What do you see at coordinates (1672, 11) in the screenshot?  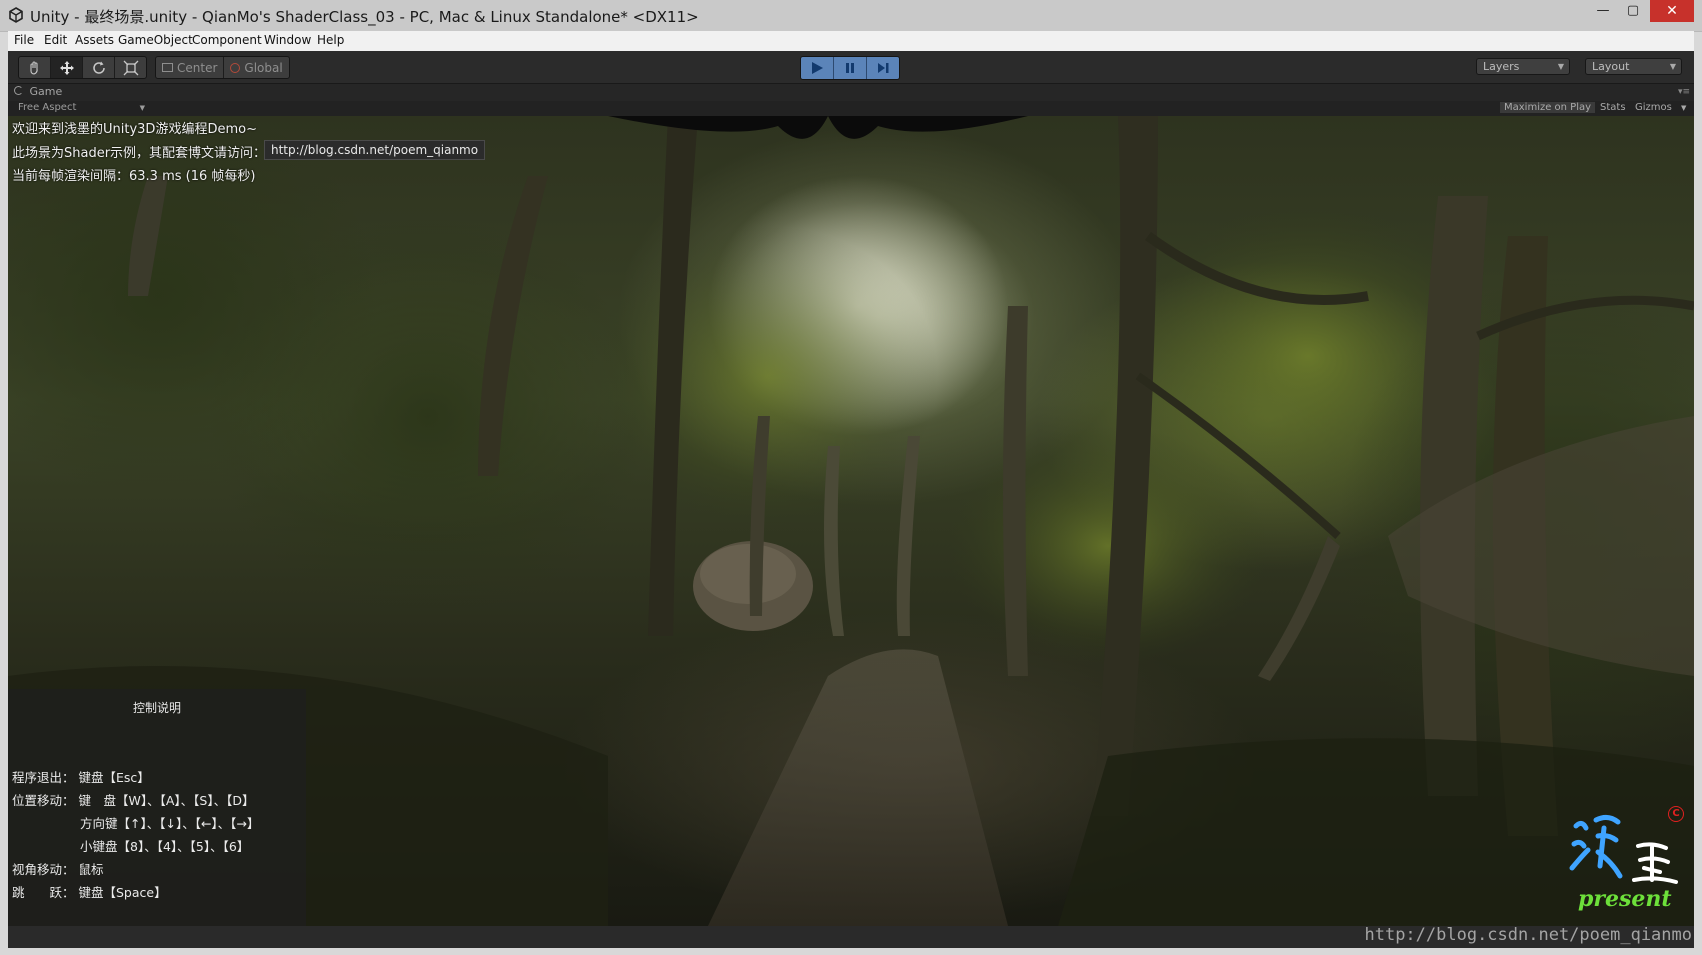 I see `close-button: ✕` at bounding box center [1672, 11].